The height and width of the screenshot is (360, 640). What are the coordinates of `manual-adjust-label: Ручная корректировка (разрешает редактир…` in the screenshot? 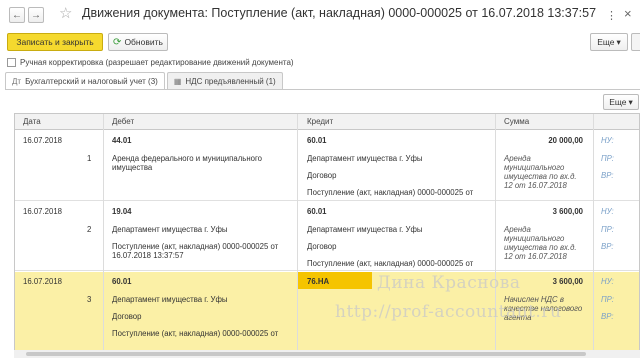 It's located at (157, 62).